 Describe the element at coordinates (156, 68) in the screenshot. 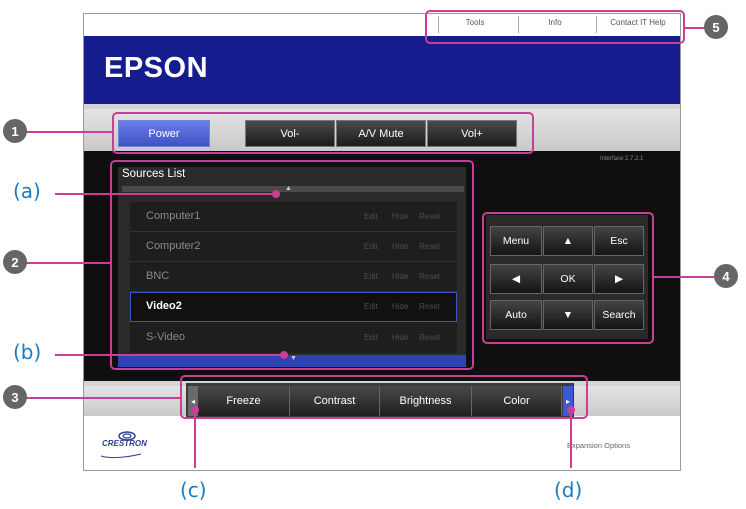

I see `epson-logo: EPSON` at that location.